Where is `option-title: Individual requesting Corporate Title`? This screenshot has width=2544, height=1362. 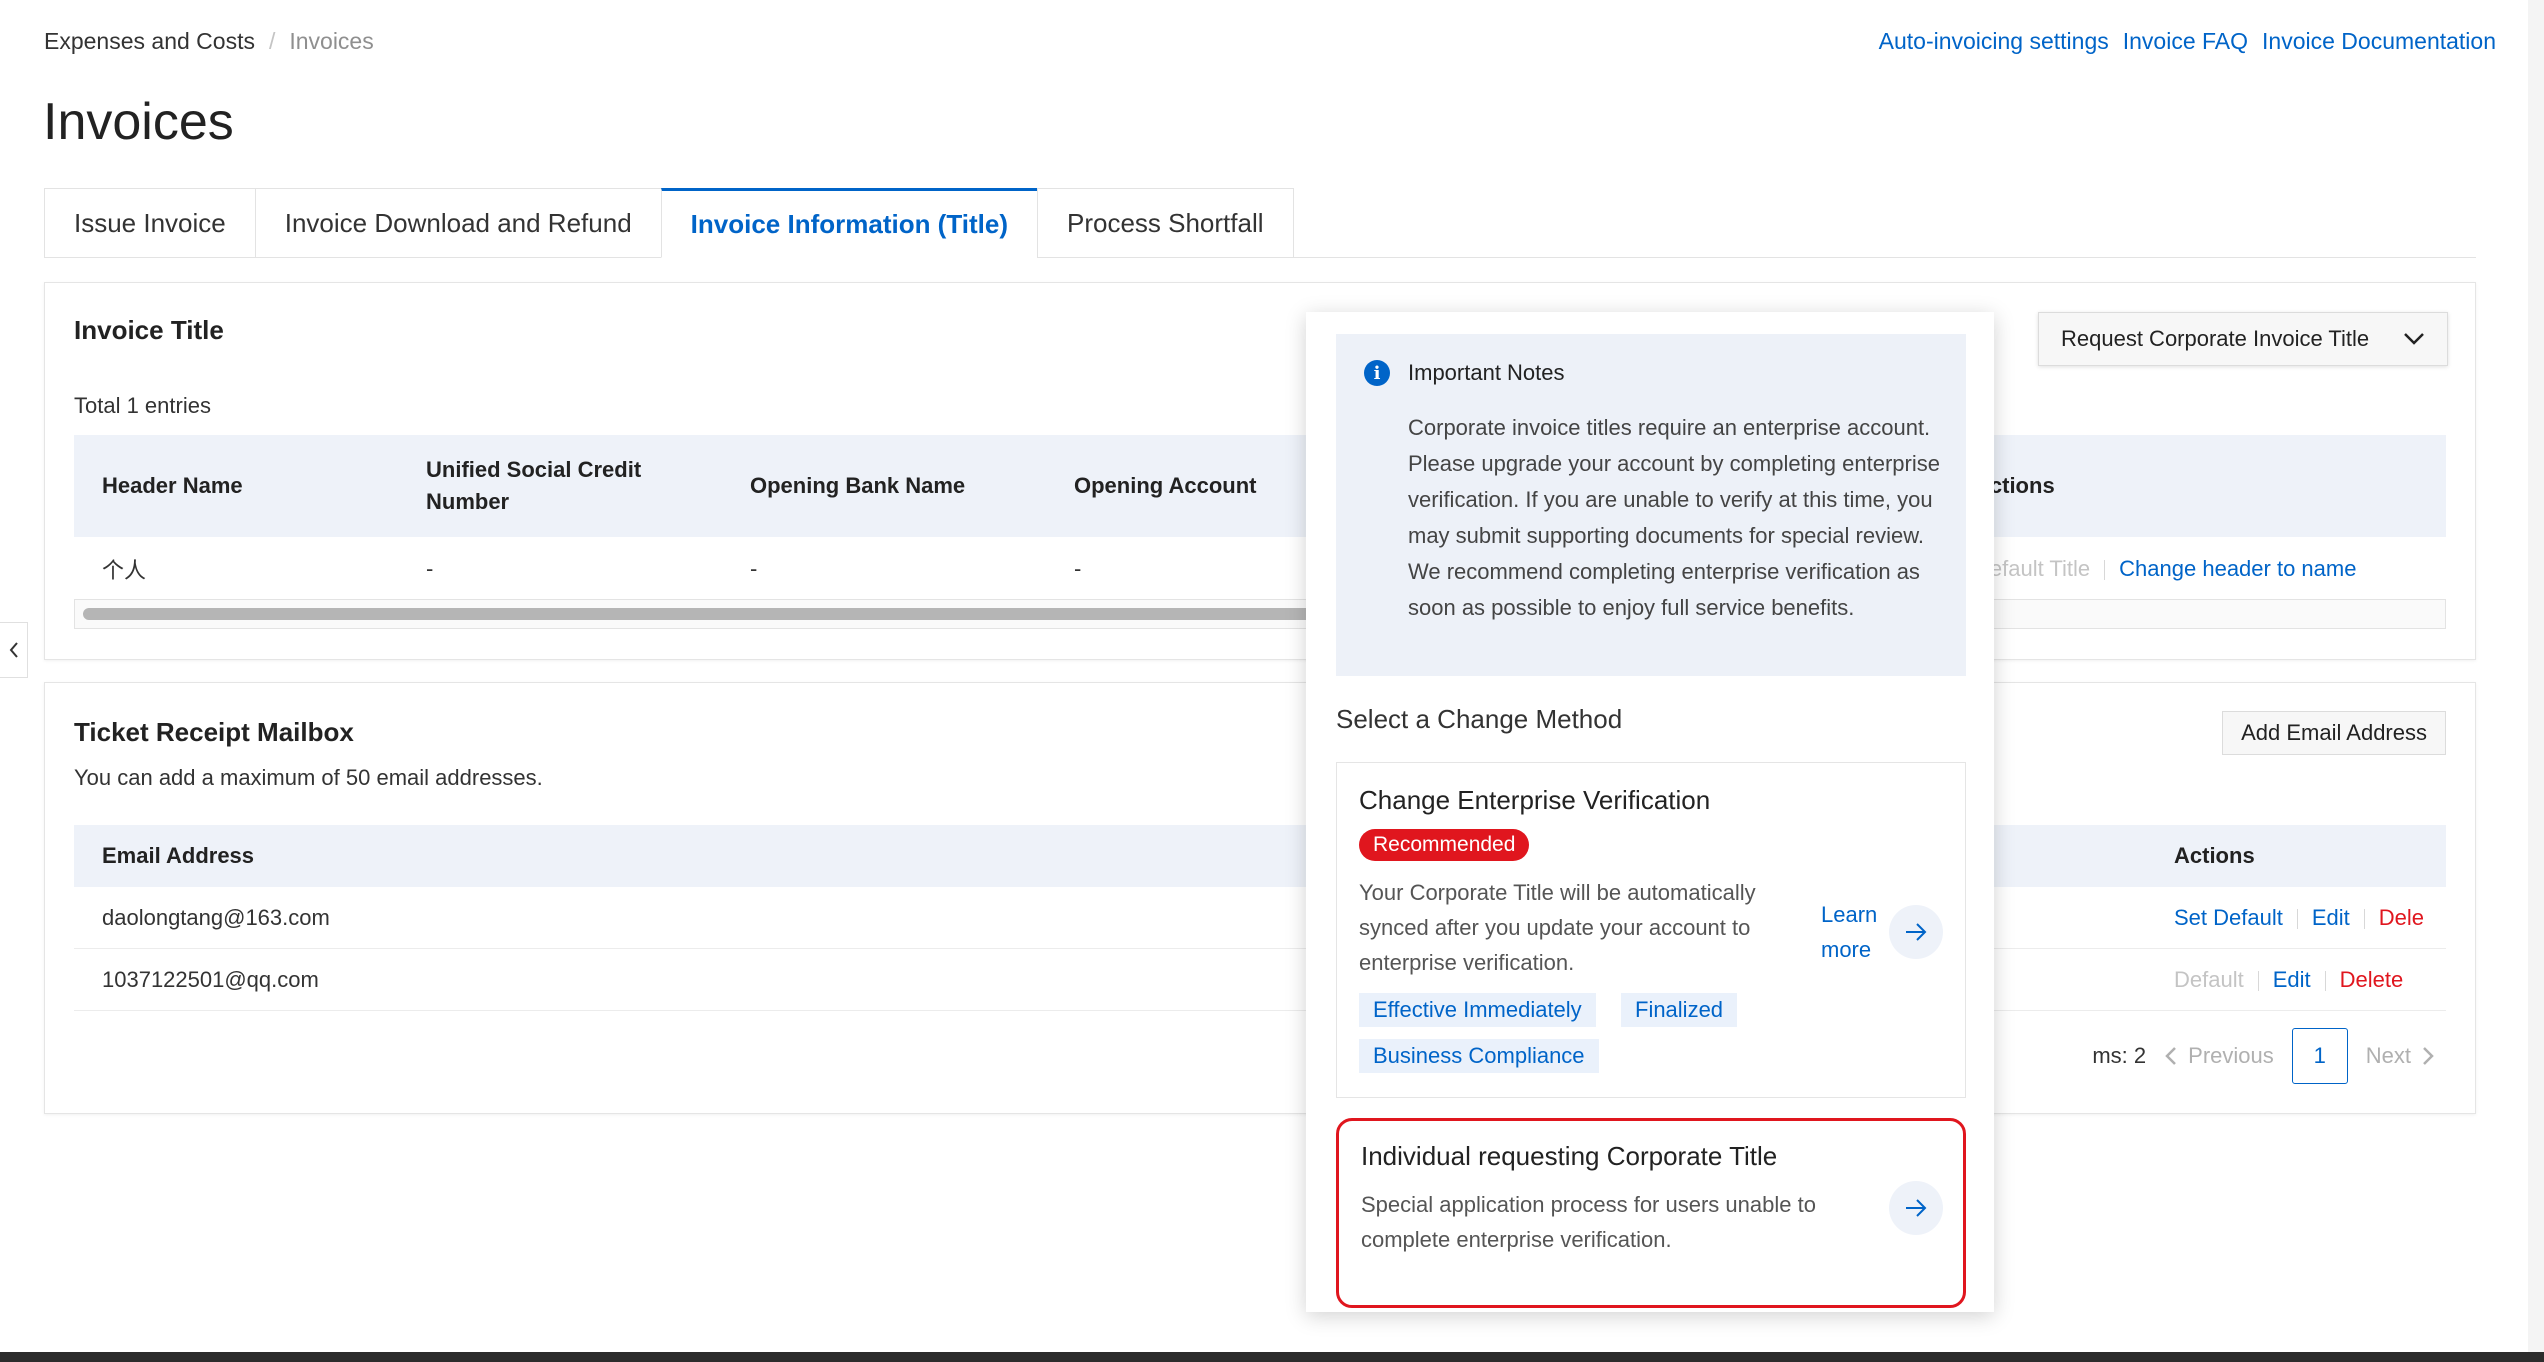
option-title: Individual requesting Corporate Title is located at coordinates (1569, 1156).